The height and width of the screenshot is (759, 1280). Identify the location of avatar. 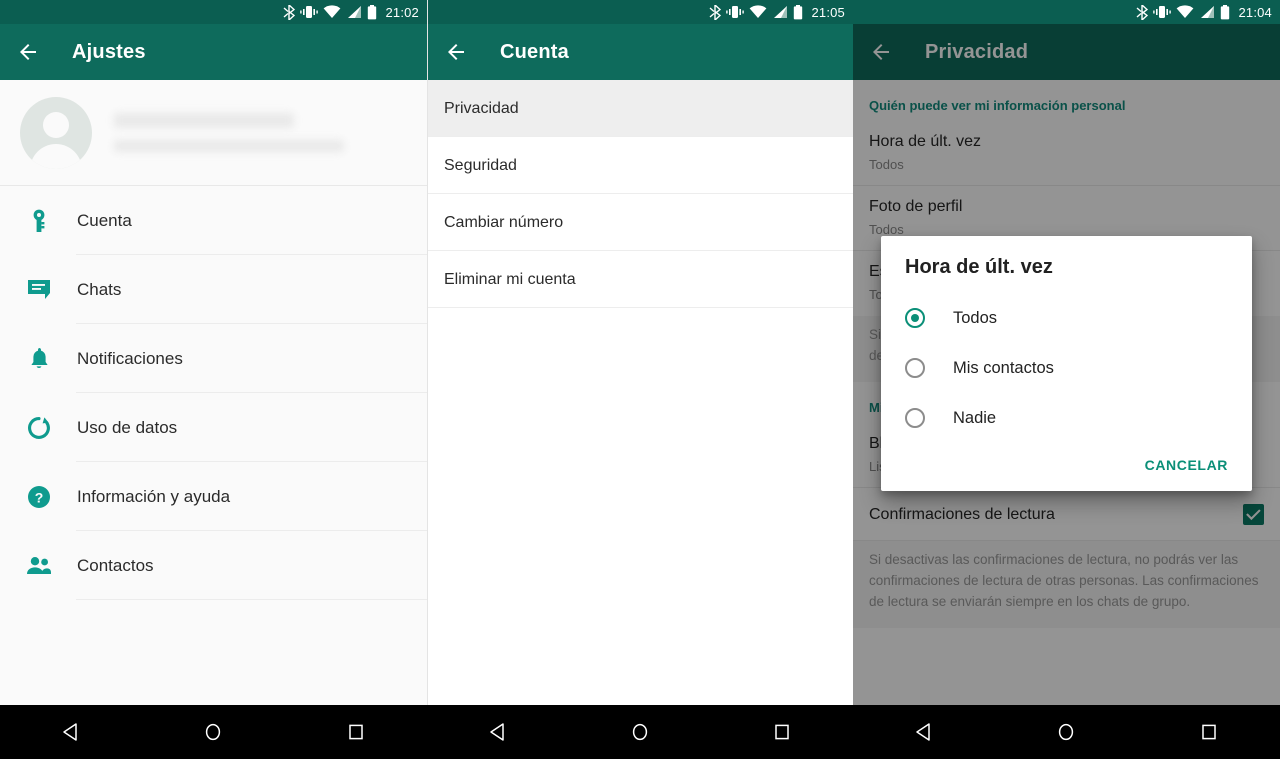
(56, 132).